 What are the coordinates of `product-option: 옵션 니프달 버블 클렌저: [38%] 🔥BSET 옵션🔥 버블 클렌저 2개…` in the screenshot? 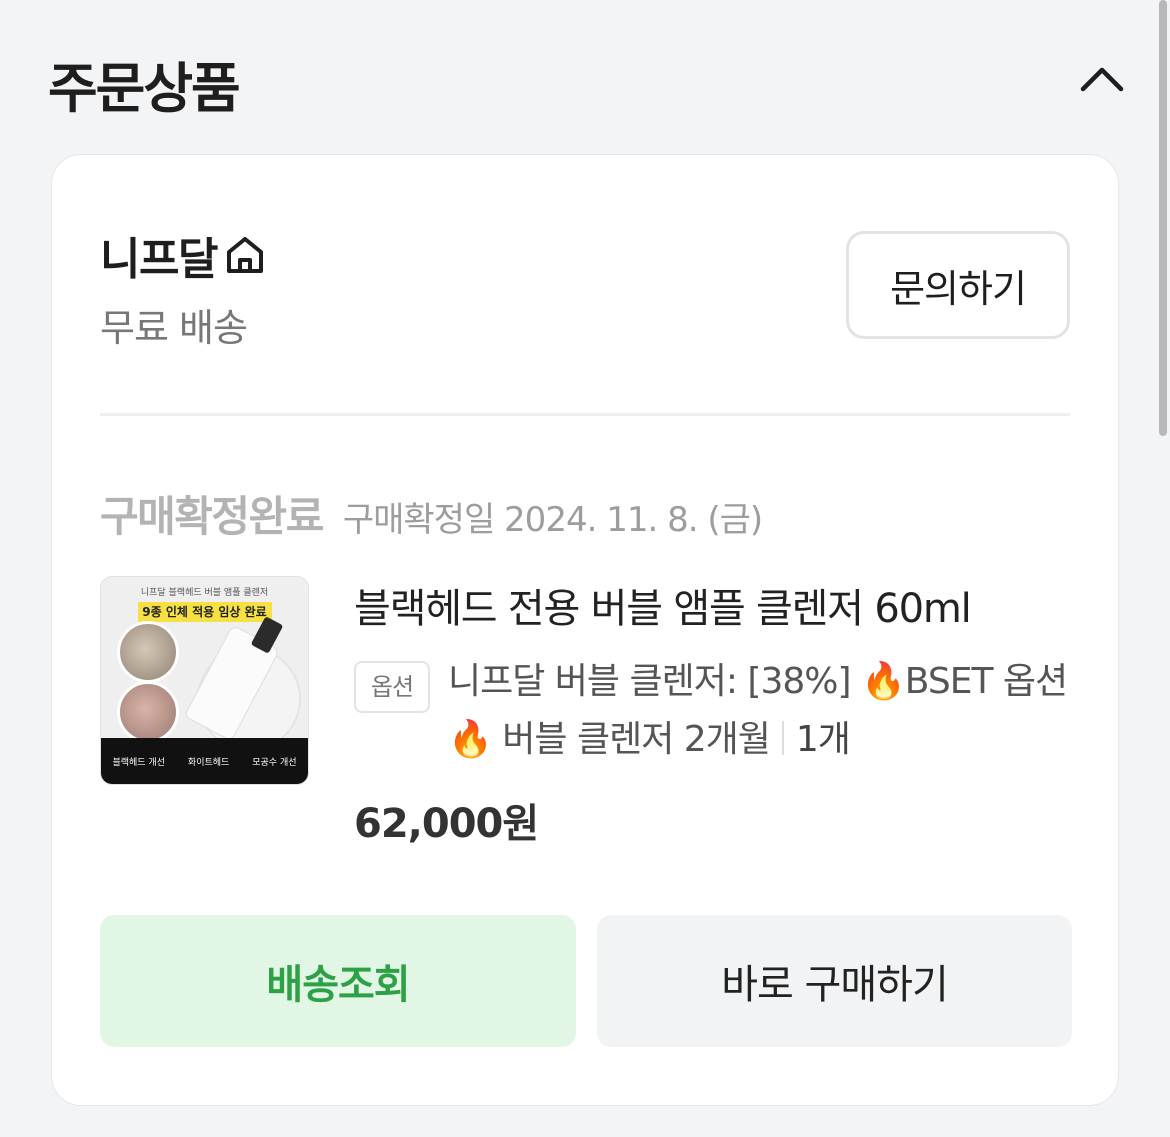 It's located at (716, 711).